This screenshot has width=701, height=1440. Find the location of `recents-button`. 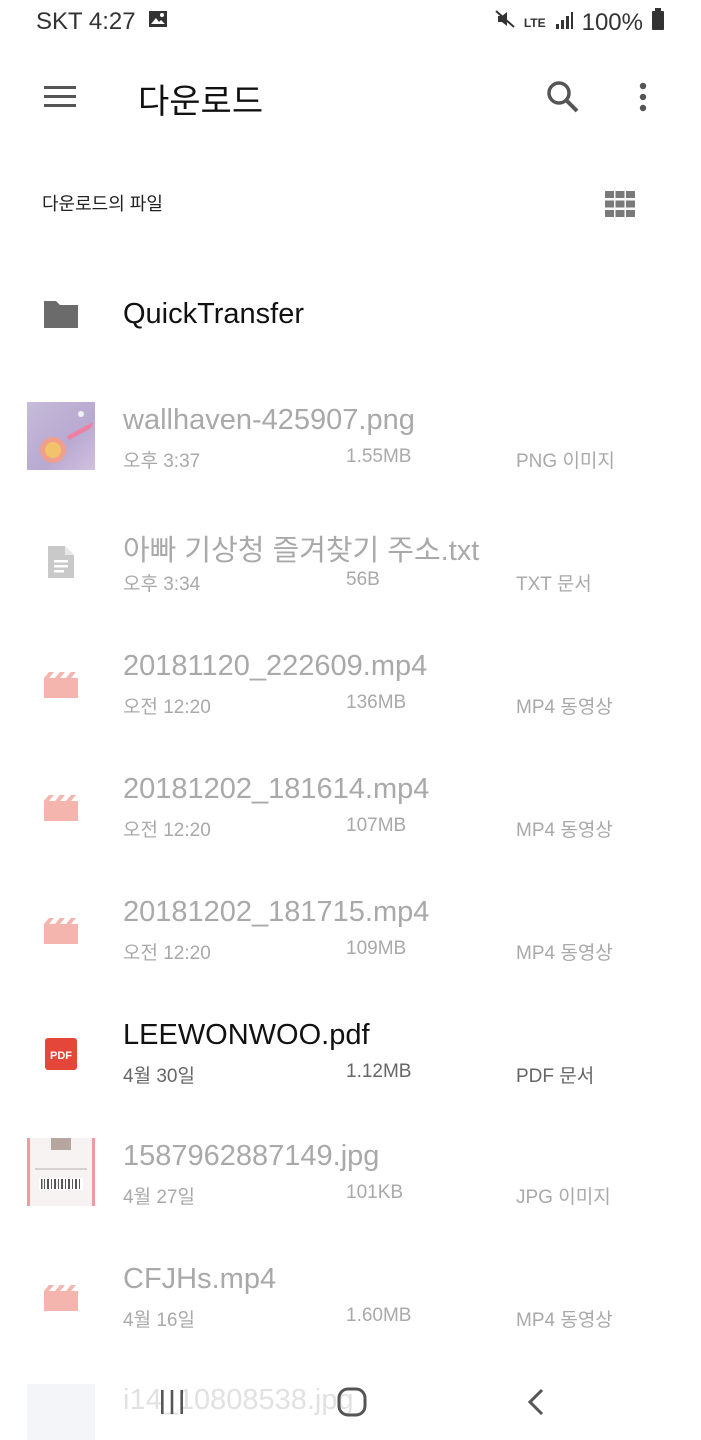

recents-button is located at coordinates (172, 1402).